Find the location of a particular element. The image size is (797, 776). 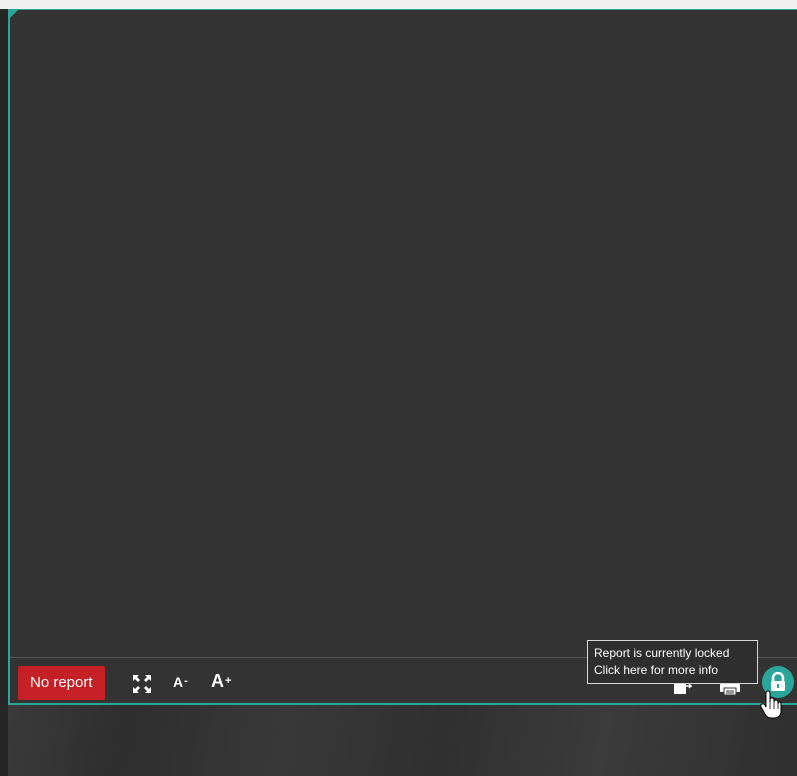

hand-cursor-icon is located at coordinates (771, 705).